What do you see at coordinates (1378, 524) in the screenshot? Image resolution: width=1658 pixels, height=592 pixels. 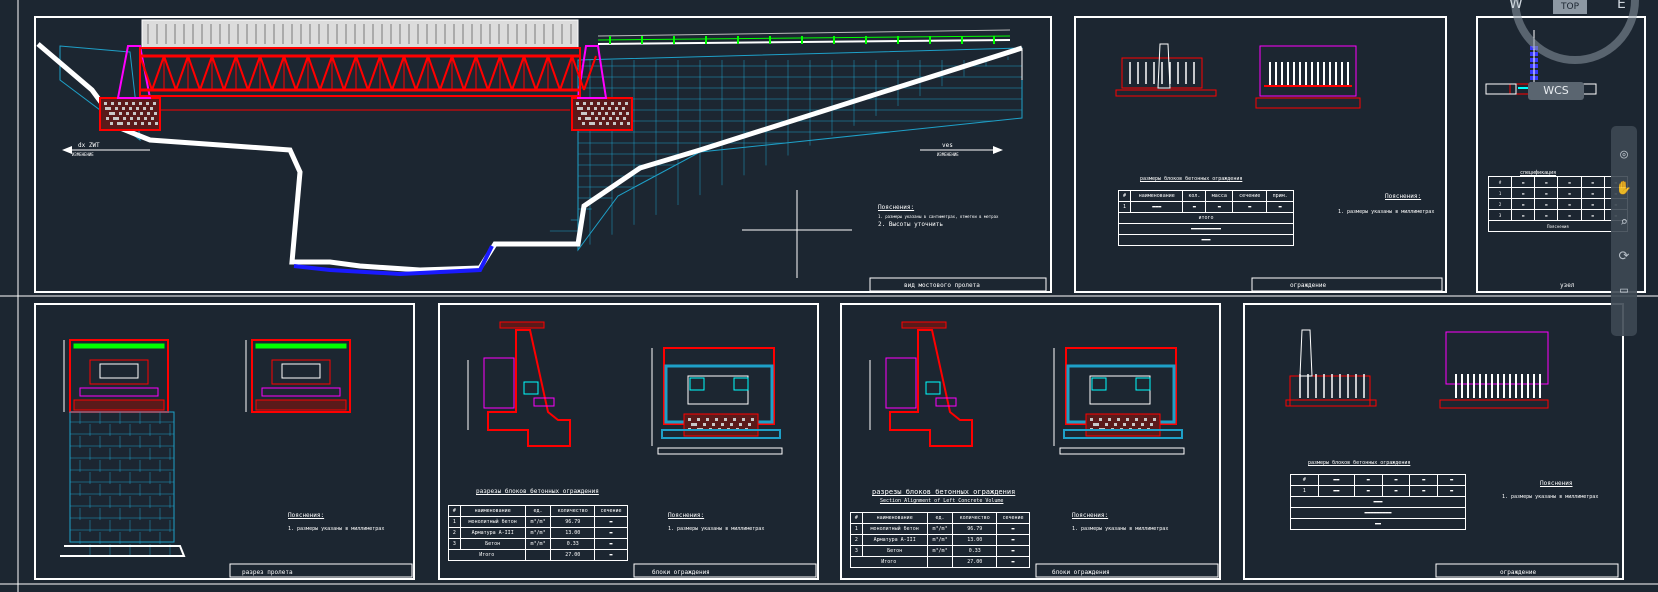 I see `table-row: ▬▬` at bounding box center [1378, 524].